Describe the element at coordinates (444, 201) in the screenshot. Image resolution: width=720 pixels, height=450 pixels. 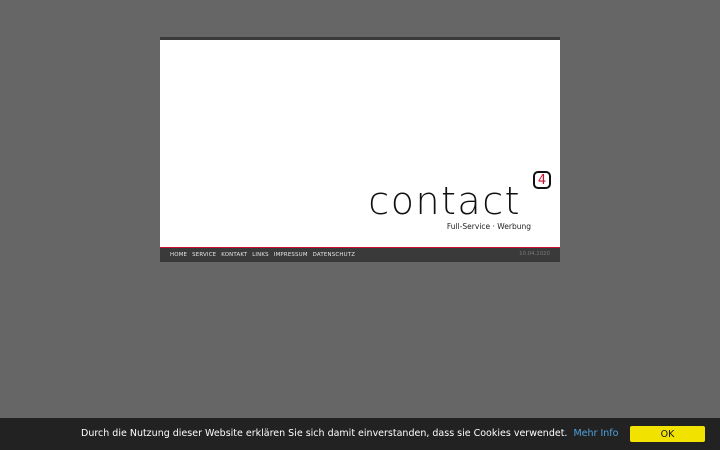
I see `logo-wordmark: contact` at that location.